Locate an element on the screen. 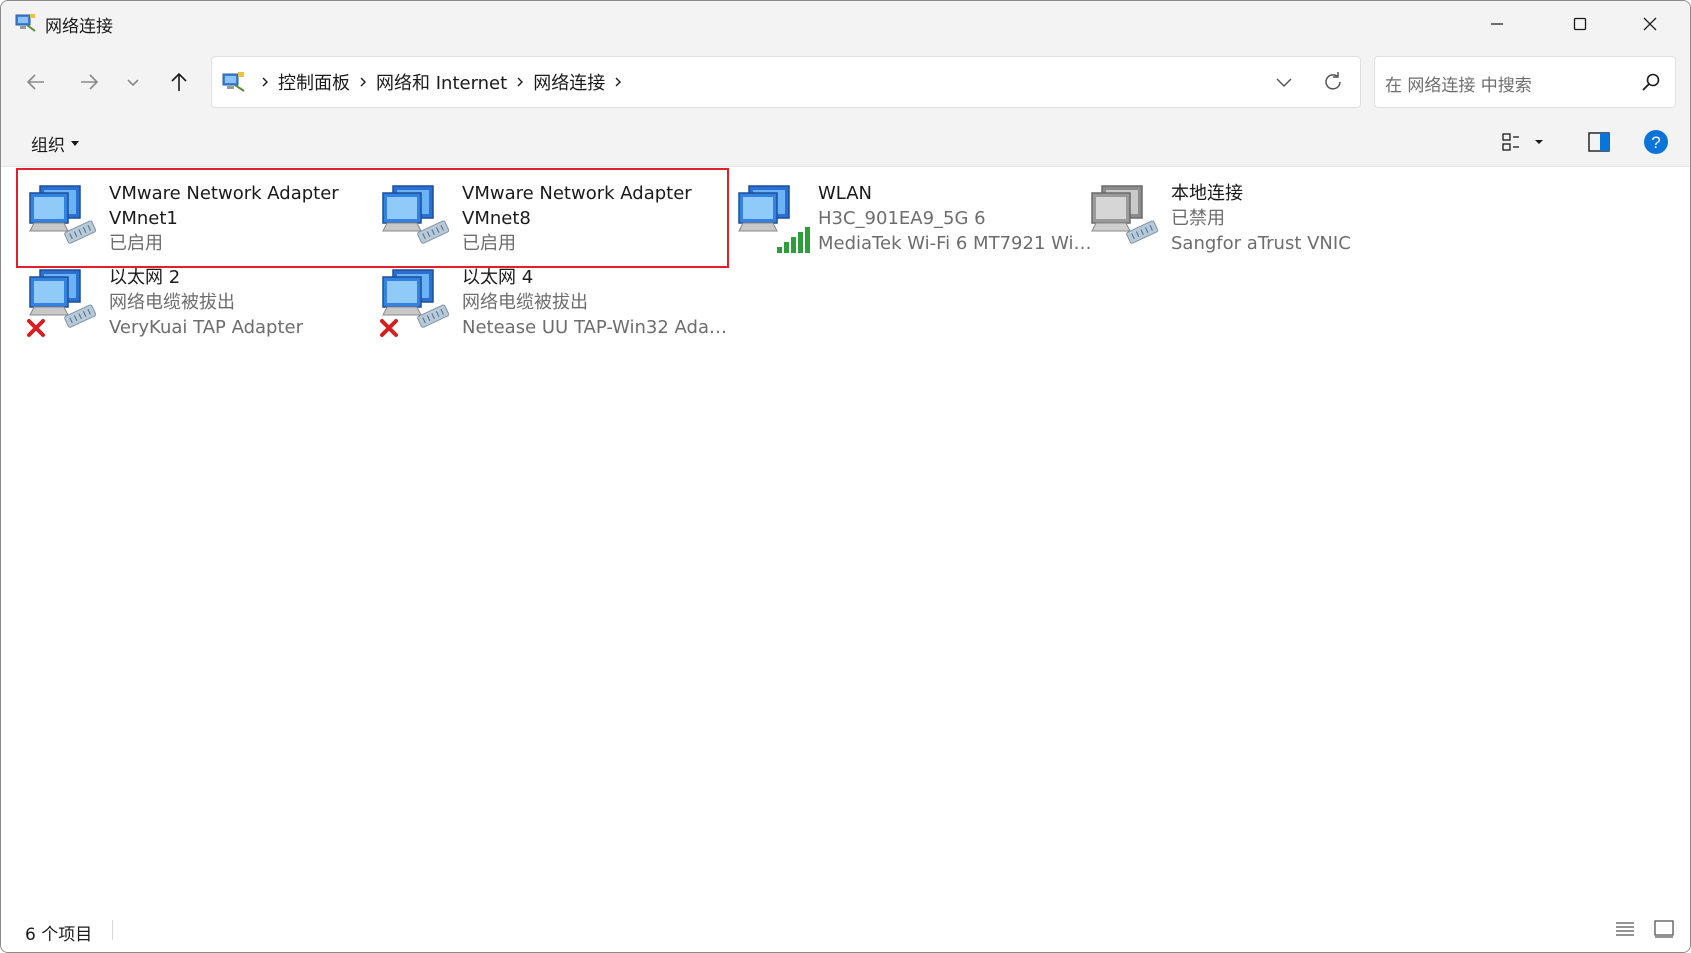 This screenshot has width=1691, height=953. organize-button: 组织 is located at coordinates (55, 143).